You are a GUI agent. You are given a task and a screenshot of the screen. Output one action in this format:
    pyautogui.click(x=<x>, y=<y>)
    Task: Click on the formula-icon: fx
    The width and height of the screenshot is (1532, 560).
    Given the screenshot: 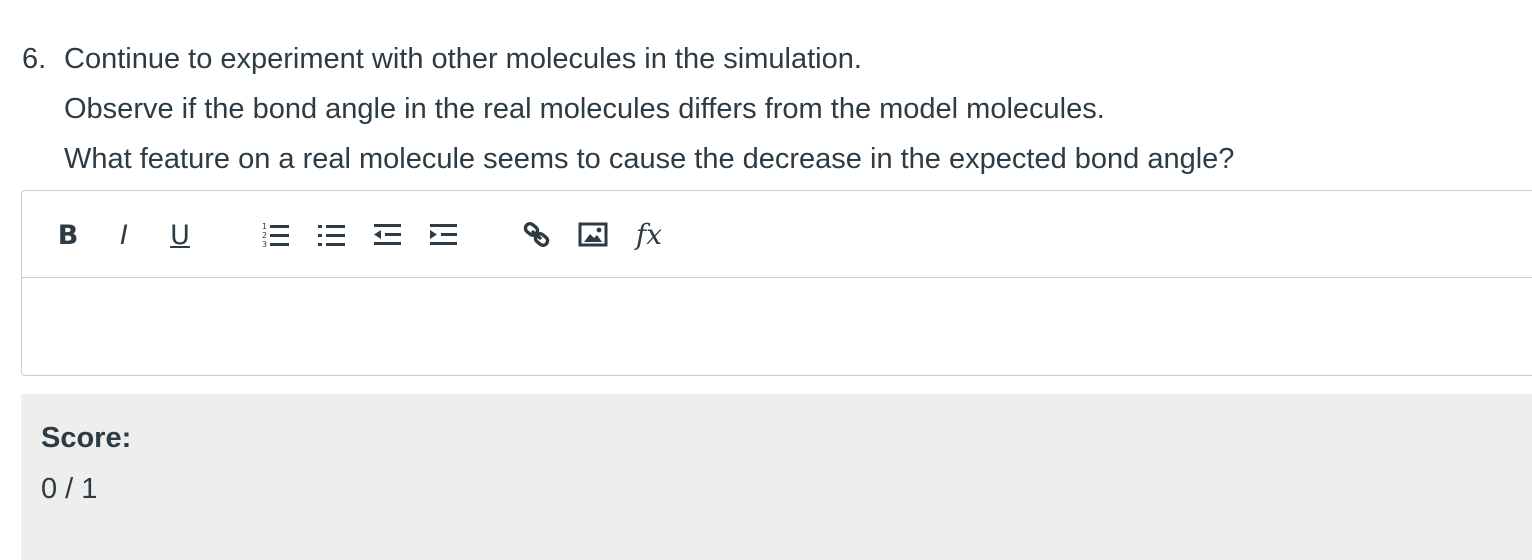 What is the action you would take?
    pyautogui.click(x=649, y=234)
    